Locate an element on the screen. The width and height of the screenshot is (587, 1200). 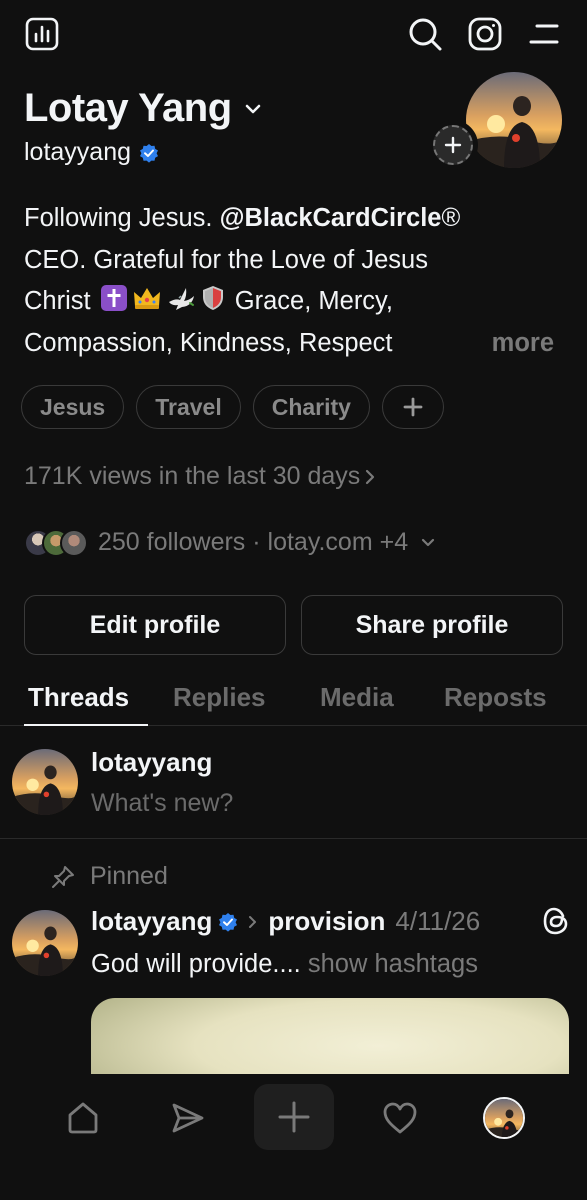
profile-name-row: Lotay Yang is located at coordinates (143, 108).